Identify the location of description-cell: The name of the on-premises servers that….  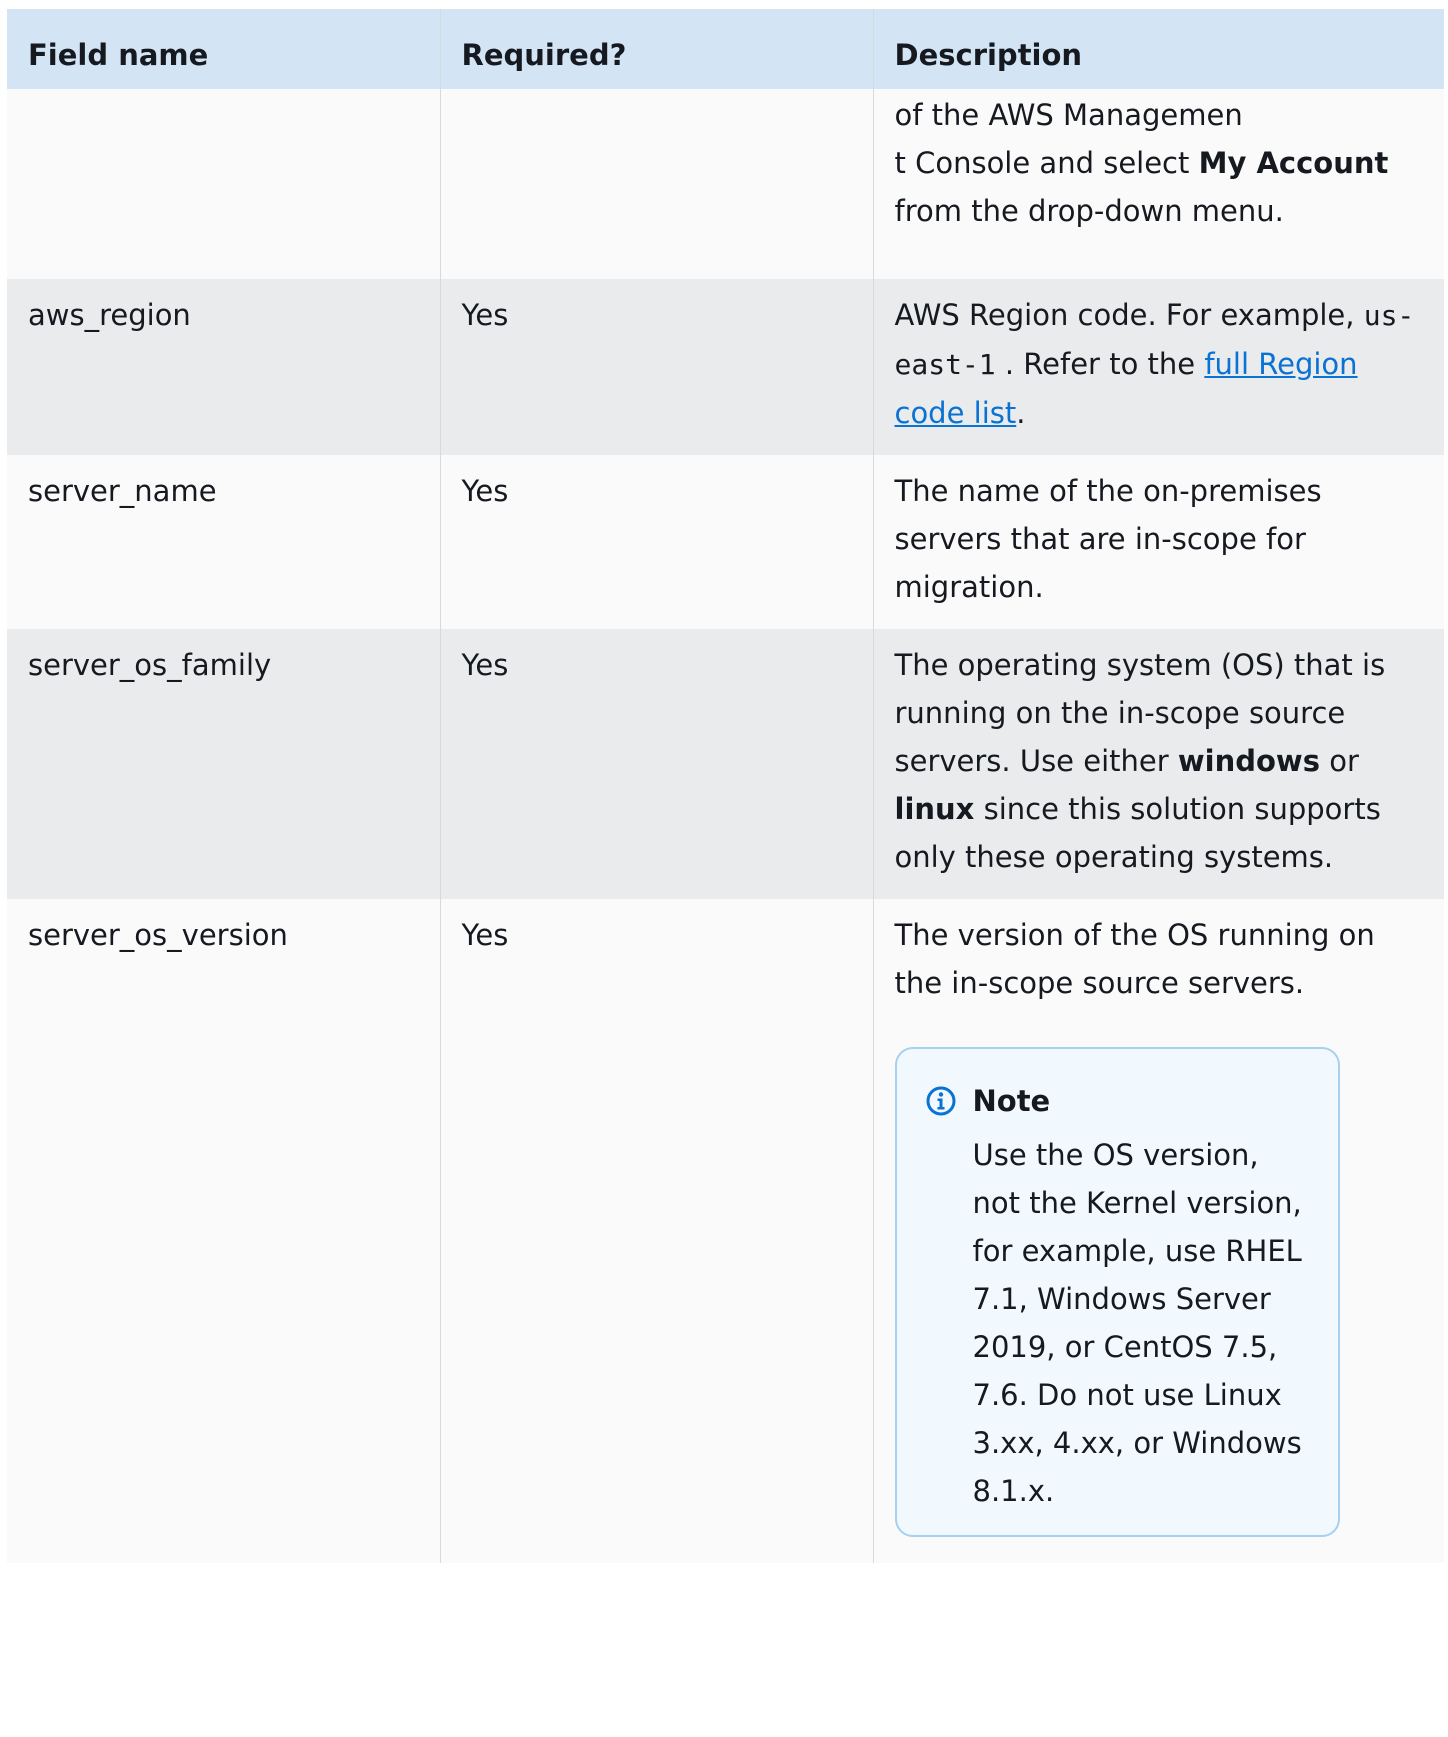
(1158, 542).